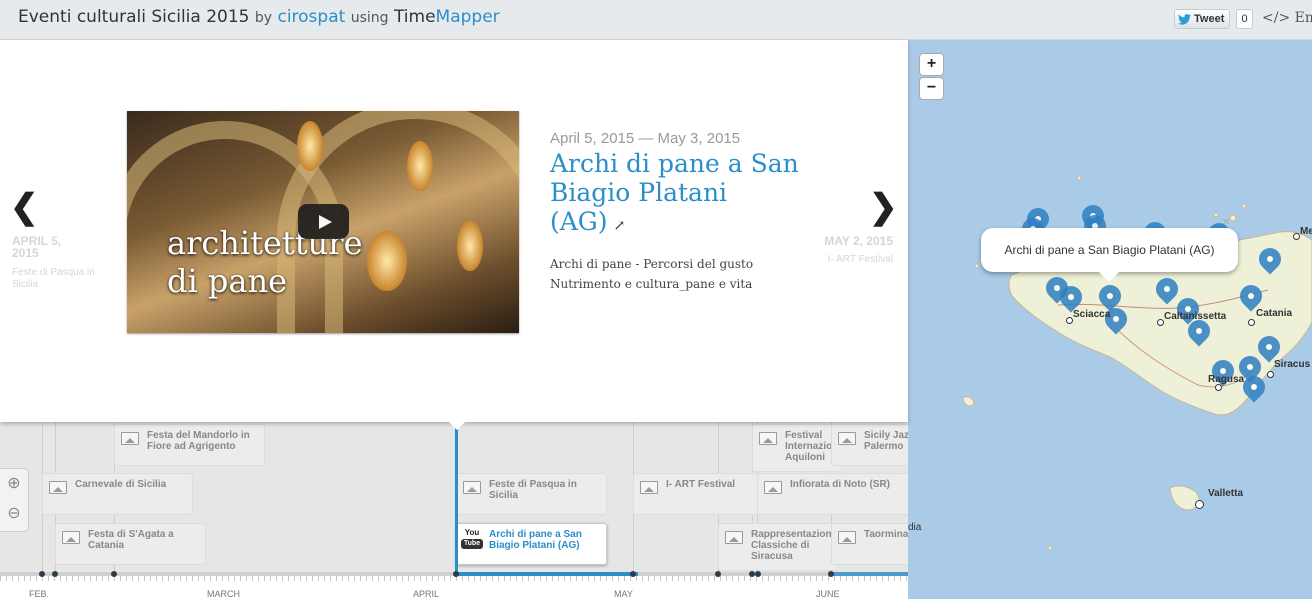  I want to click on twitter-bird-icon, so click(1184, 19).